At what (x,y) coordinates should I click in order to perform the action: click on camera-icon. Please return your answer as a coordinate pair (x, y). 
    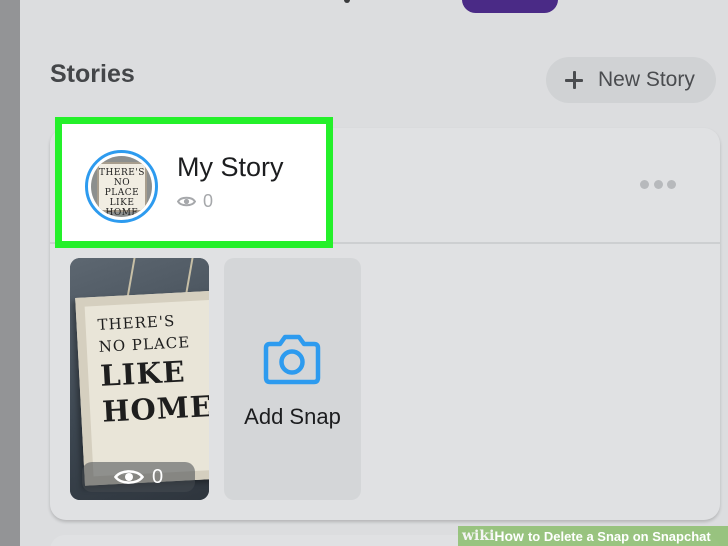
    Looking at the image, I should click on (292, 359).